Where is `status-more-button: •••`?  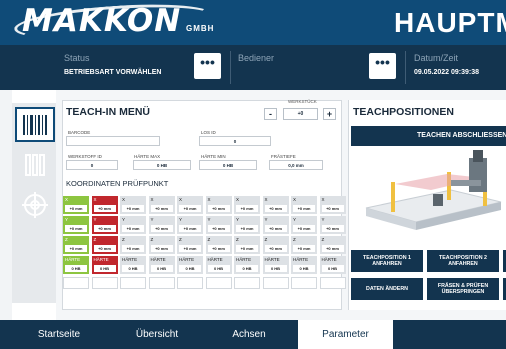 status-more-button: ••• is located at coordinates (207, 66).